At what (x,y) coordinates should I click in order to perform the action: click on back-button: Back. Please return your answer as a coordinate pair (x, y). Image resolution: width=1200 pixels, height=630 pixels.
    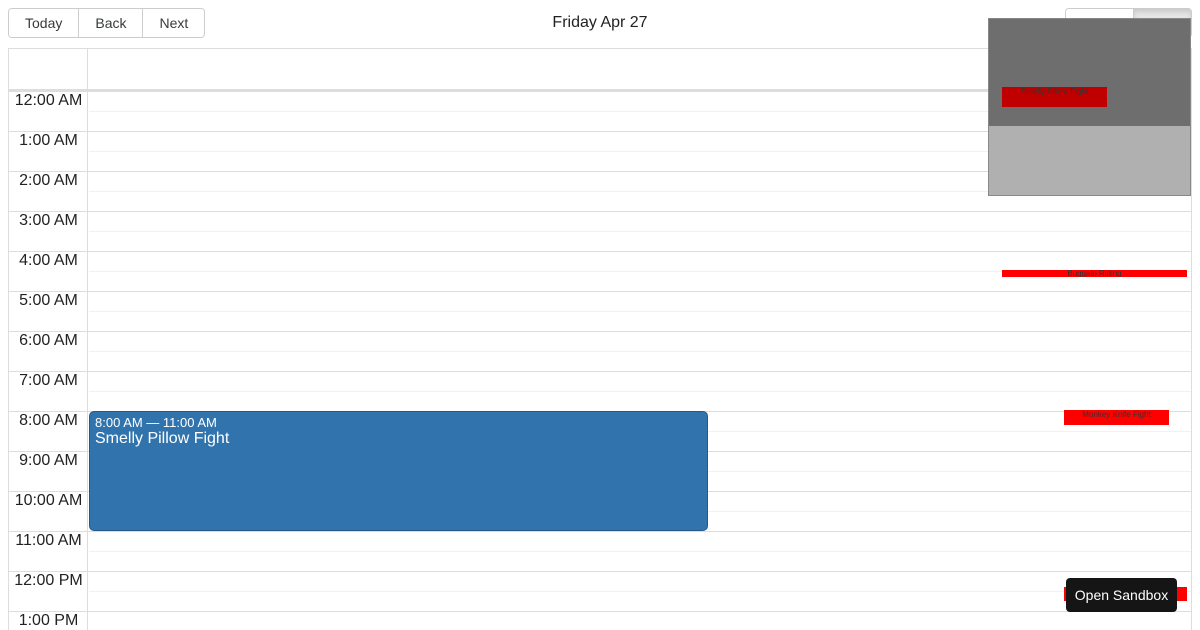
    Looking at the image, I should click on (110, 23).